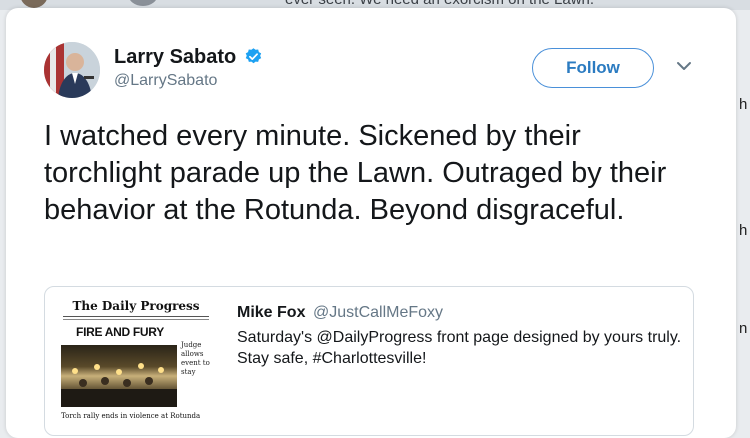 Image resolution: width=750 pixels, height=438 pixels. What do you see at coordinates (119, 385) in the screenshot?
I see `torch-crowd-image` at bounding box center [119, 385].